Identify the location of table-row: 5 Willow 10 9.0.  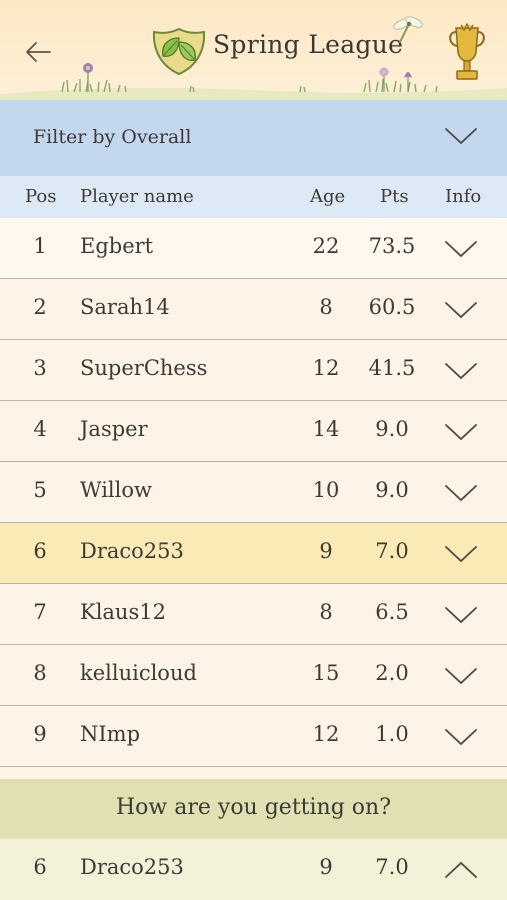
(253, 492).